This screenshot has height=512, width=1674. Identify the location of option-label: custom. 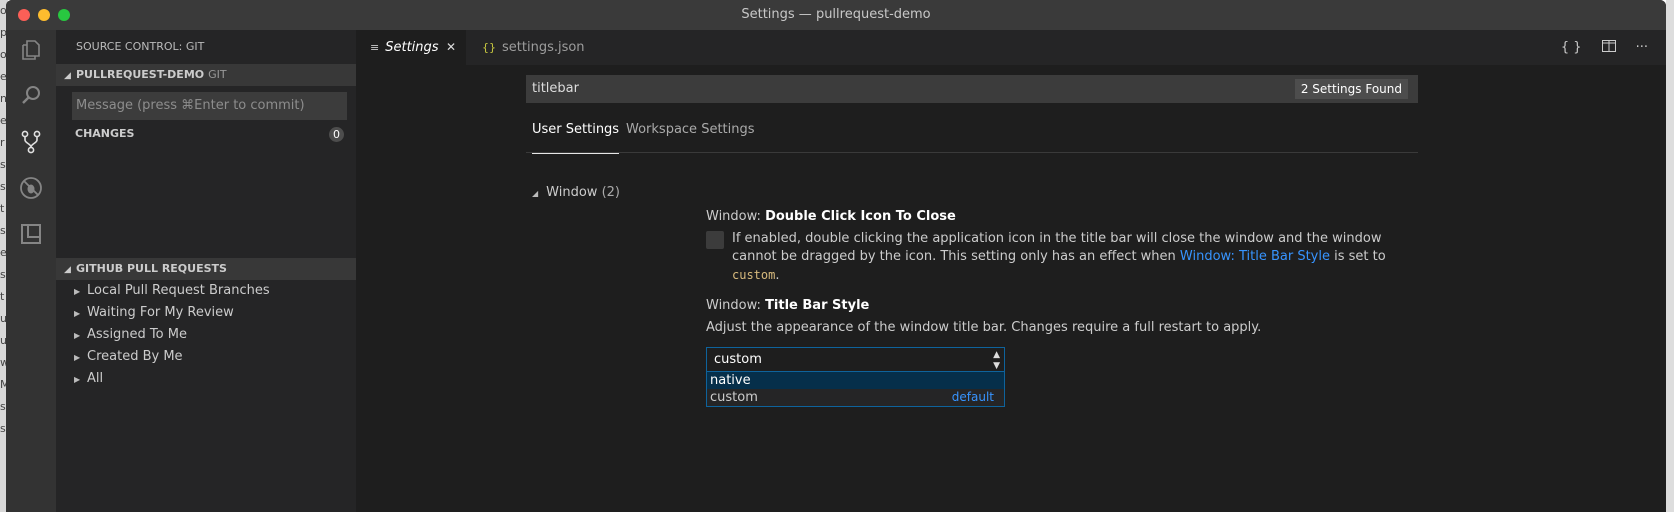
(734, 397).